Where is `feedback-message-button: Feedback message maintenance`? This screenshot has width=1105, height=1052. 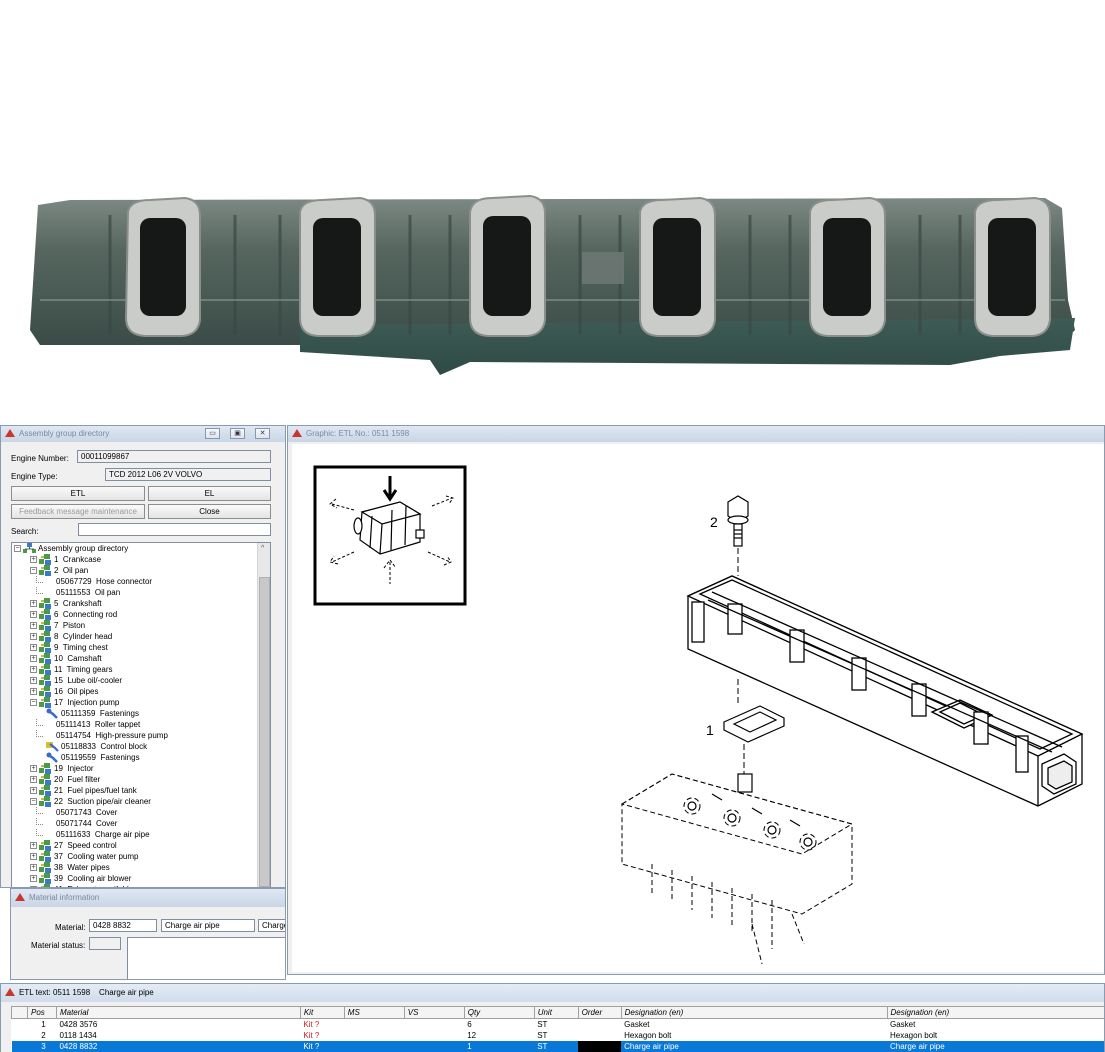
feedback-message-button: Feedback message maintenance is located at coordinates (78, 511).